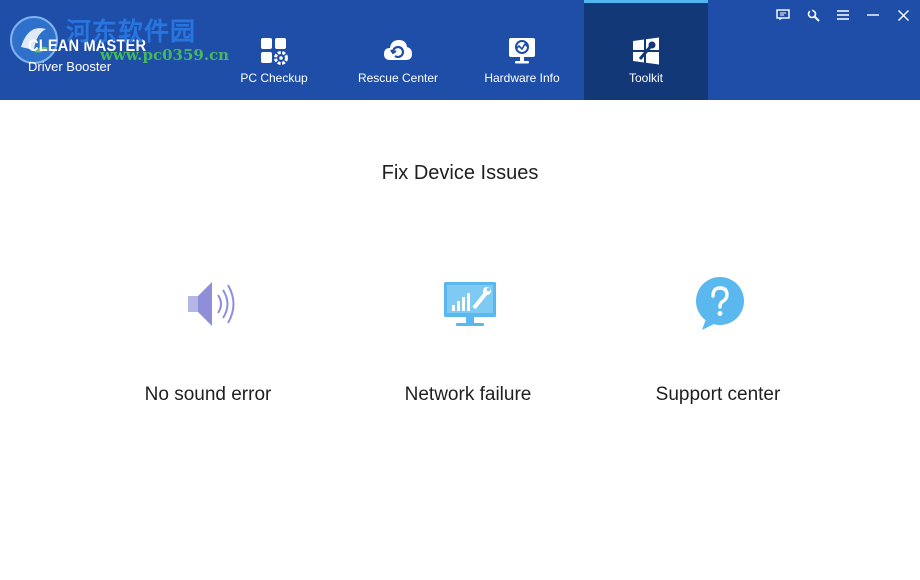 This screenshot has height=580, width=920. What do you see at coordinates (718, 394) in the screenshot?
I see `tool-label: Support center` at bounding box center [718, 394].